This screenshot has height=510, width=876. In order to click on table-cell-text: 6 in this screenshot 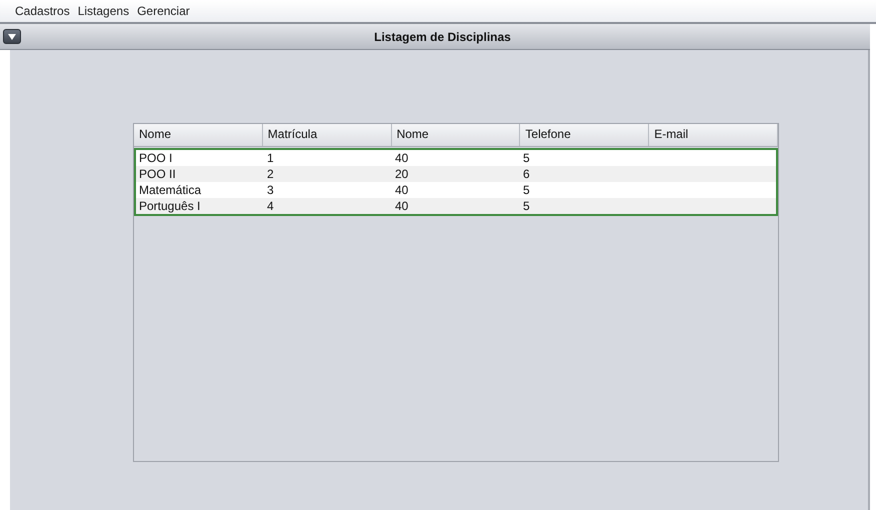, I will do `click(526, 174)`.